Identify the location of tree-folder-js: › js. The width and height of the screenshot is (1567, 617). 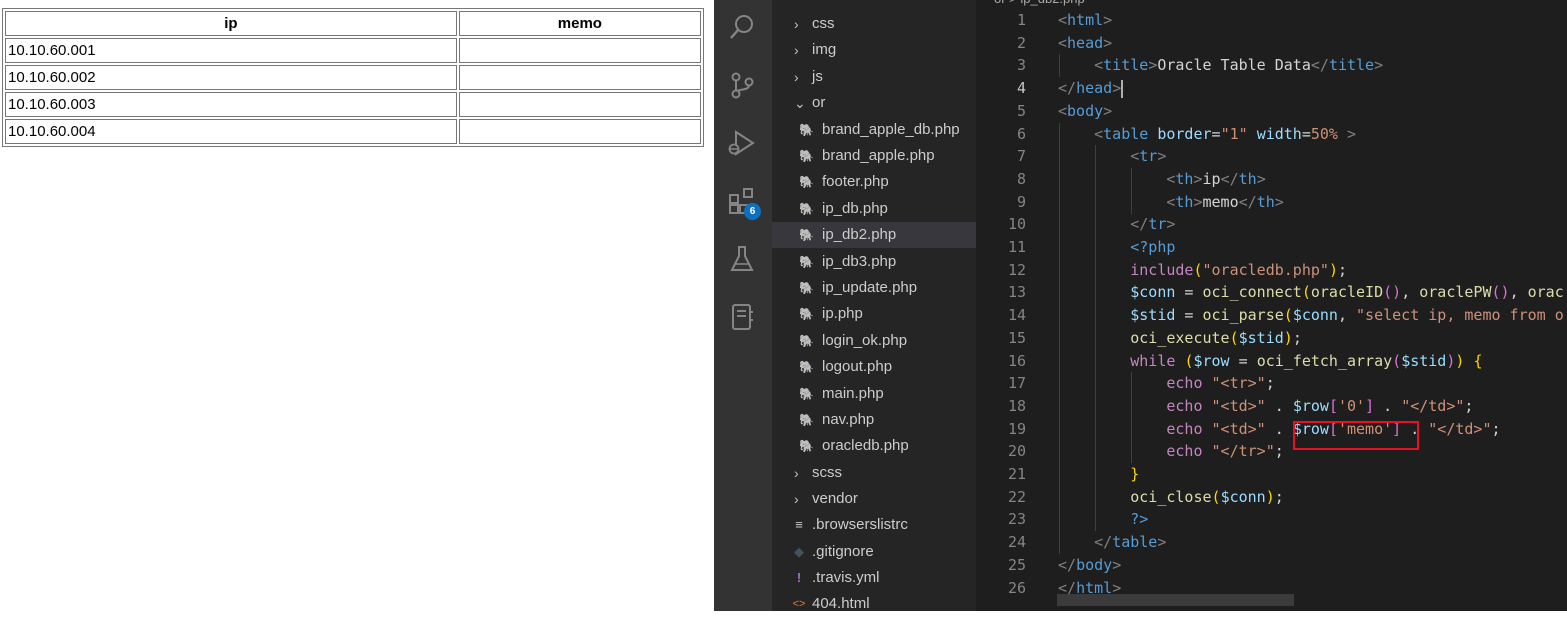
(874, 77).